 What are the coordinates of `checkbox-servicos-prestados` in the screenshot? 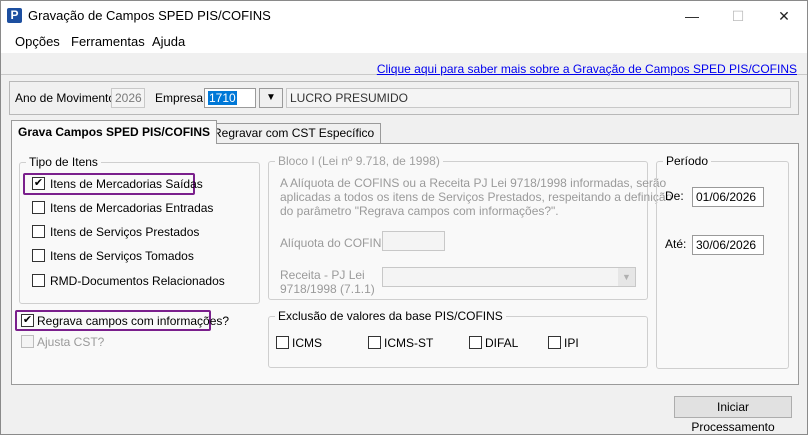 It's located at (38, 231).